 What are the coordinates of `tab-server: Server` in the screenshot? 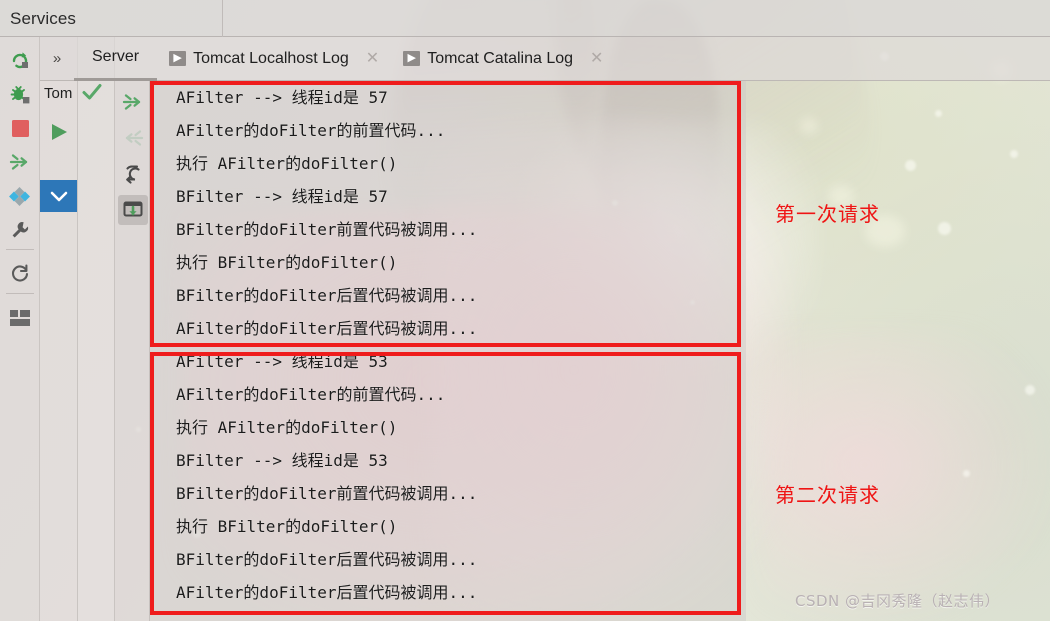 It's located at (116, 59).